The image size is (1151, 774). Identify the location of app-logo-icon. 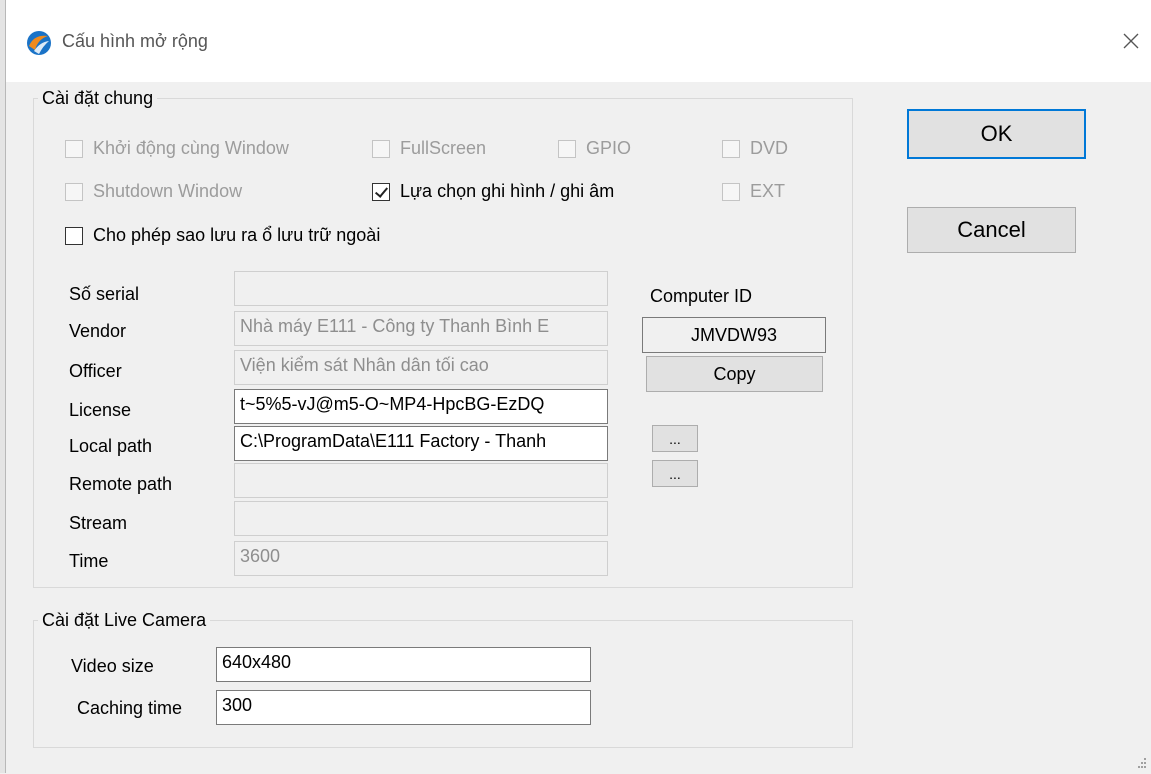
(39, 43).